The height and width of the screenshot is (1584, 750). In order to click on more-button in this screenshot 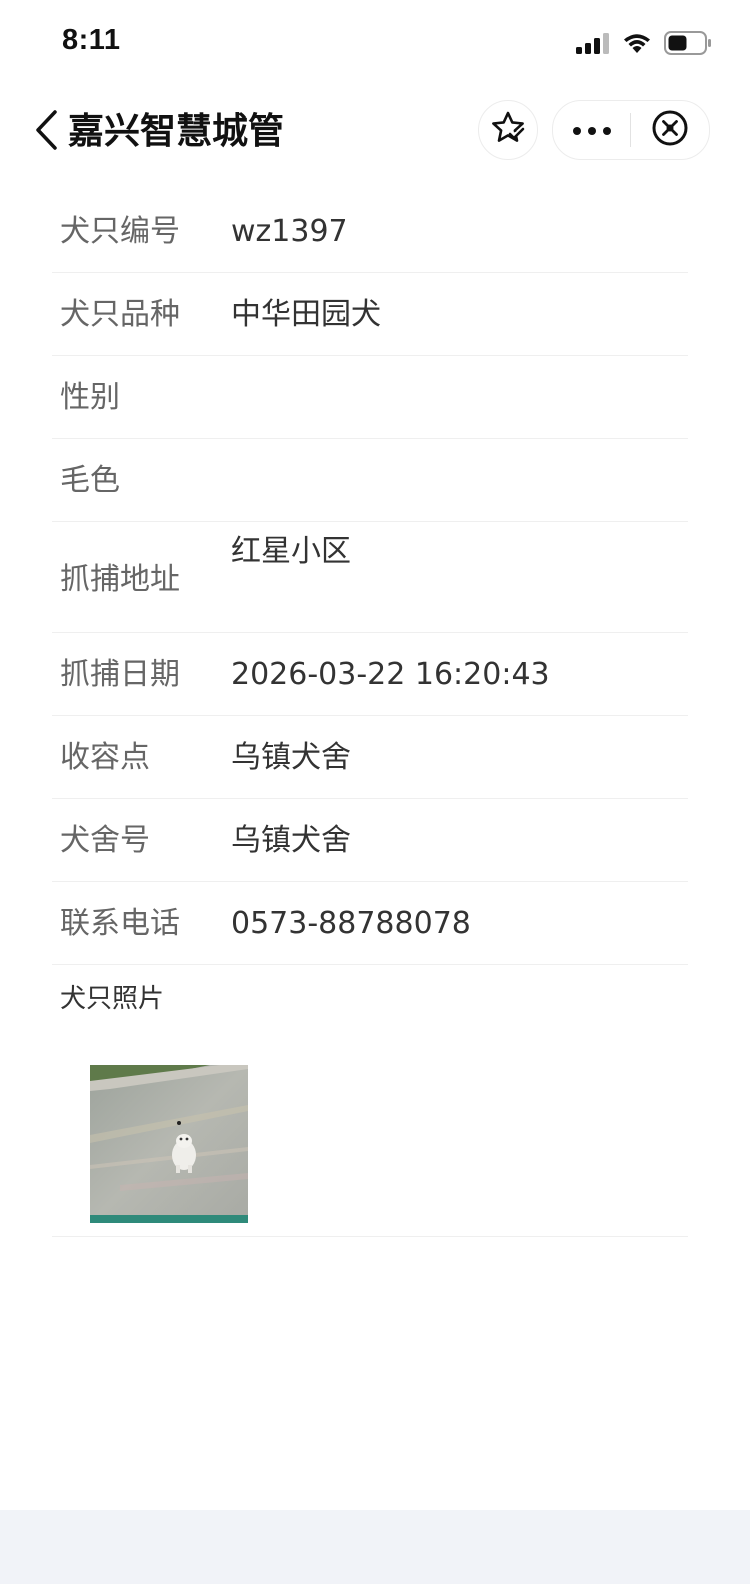, I will do `click(591, 130)`.